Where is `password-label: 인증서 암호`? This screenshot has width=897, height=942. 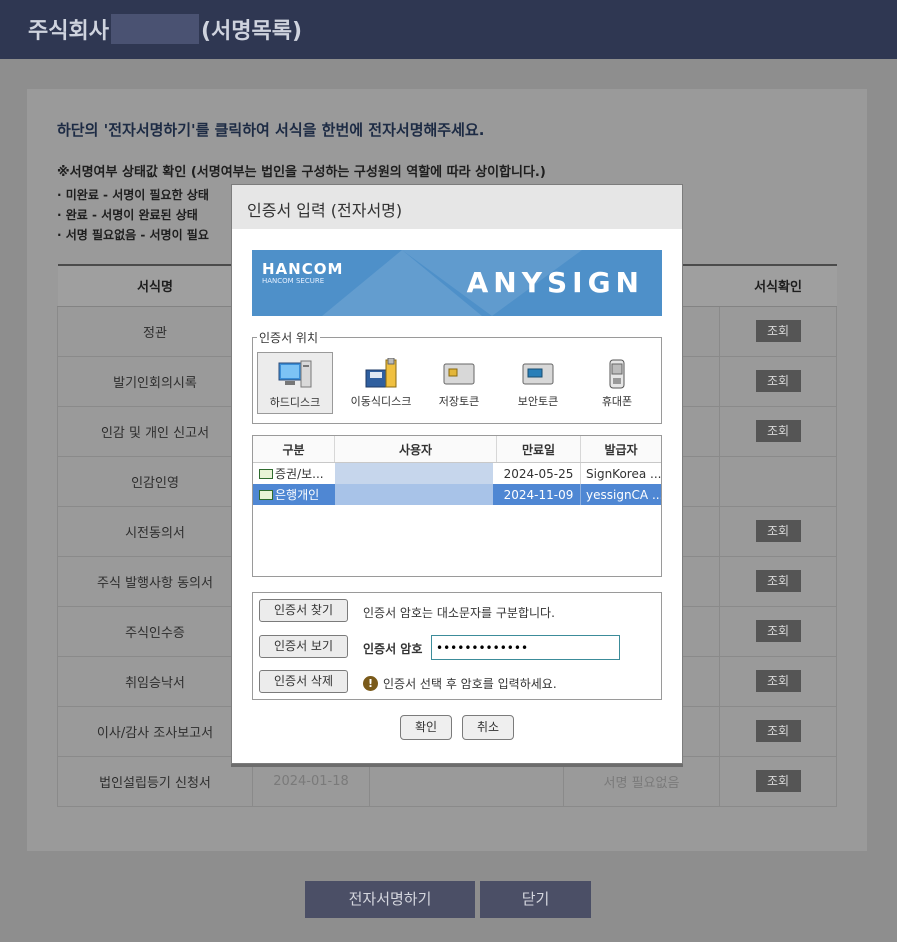 password-label: 인증서 암호 is located at coordinates (393, 649).